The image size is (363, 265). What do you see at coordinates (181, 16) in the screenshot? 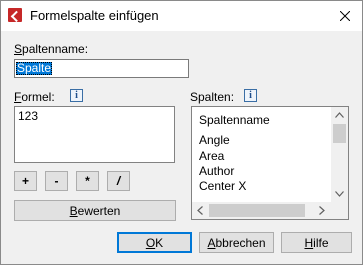
I see `title-bar: Formelspalte einfügen` at bounding box center [181, 16].